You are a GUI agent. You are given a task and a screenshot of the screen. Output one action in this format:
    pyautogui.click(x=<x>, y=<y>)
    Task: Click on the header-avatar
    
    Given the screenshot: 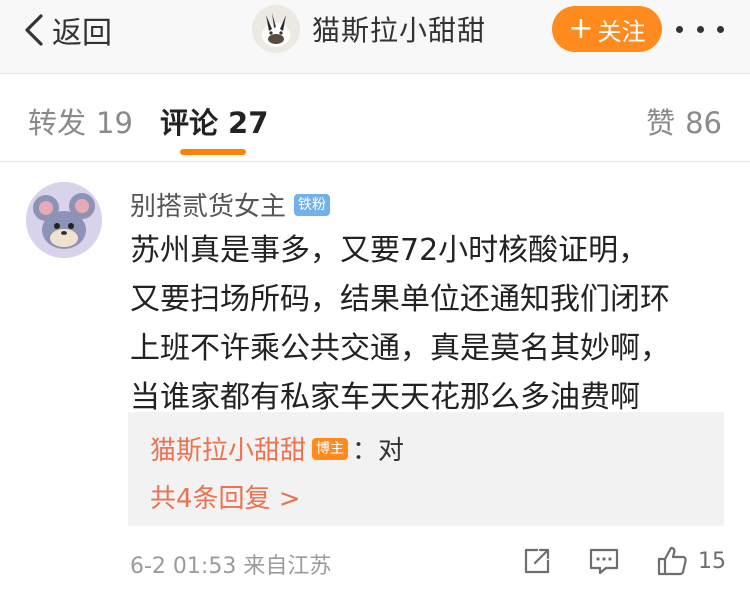 What is the action you would take?
    pyautogui.click(x=276, y=29)
    